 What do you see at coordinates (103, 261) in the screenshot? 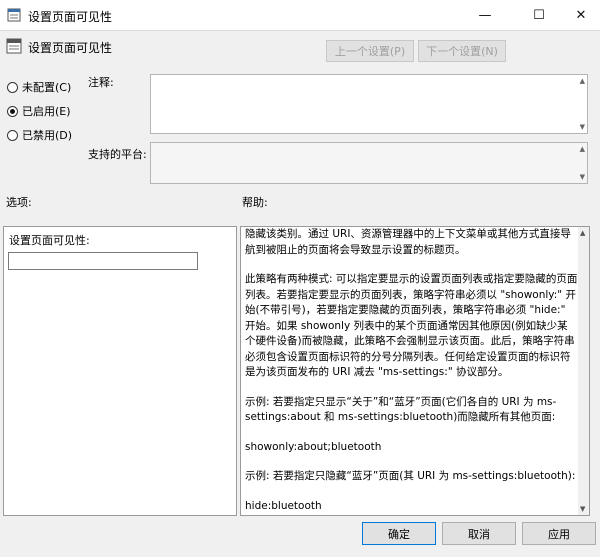
I see `page-visibility-input` at bounding box center [103, 261].